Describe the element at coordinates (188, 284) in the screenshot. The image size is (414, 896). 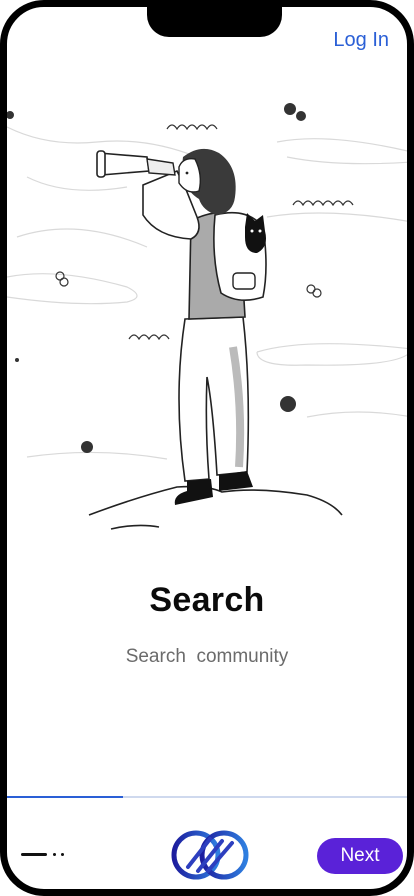
I see `ring-dots` at that location.